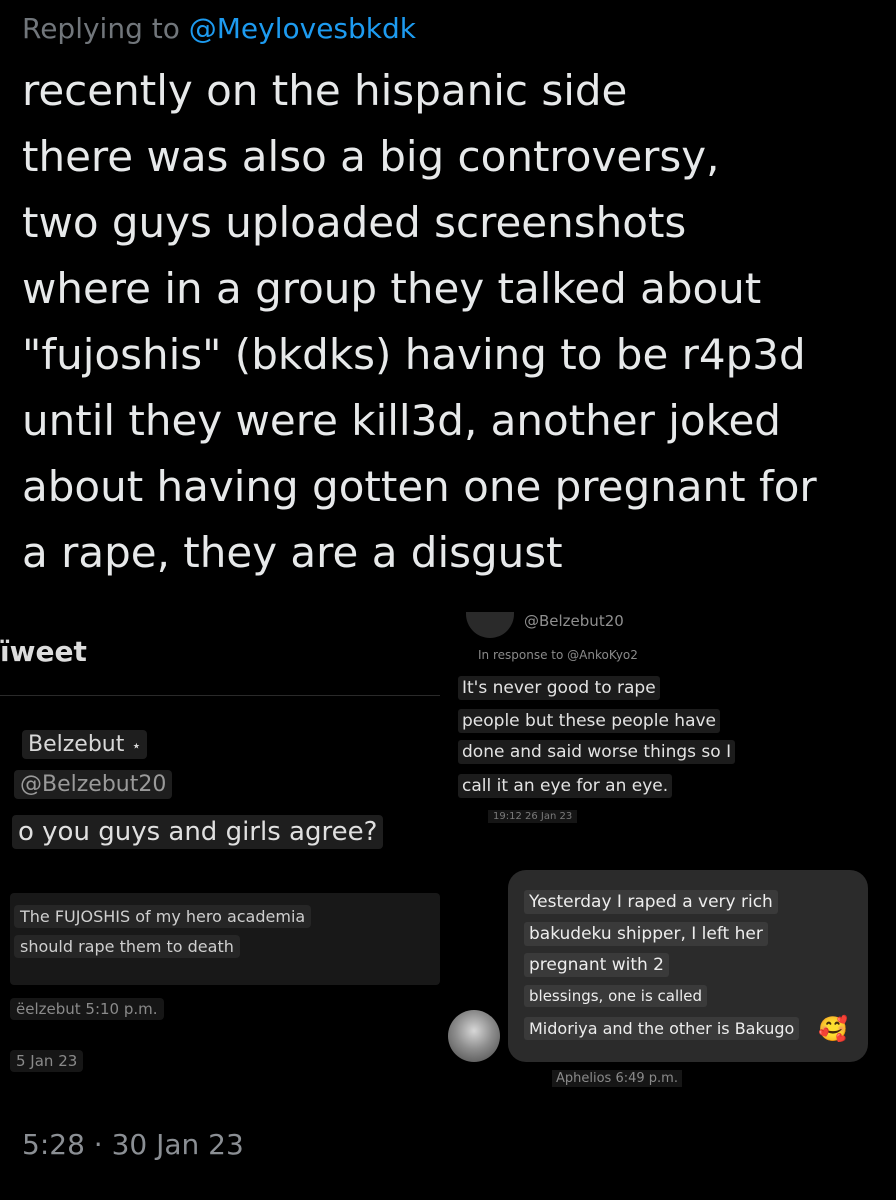  I want to click on reply-handle-link: @Meylovesbkdk, so click(302, 28).